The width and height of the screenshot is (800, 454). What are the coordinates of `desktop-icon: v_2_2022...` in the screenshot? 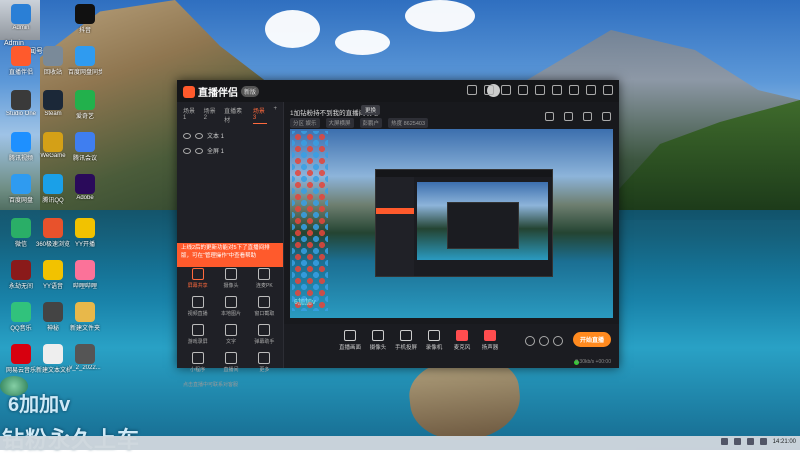 It's located at (85, 357).